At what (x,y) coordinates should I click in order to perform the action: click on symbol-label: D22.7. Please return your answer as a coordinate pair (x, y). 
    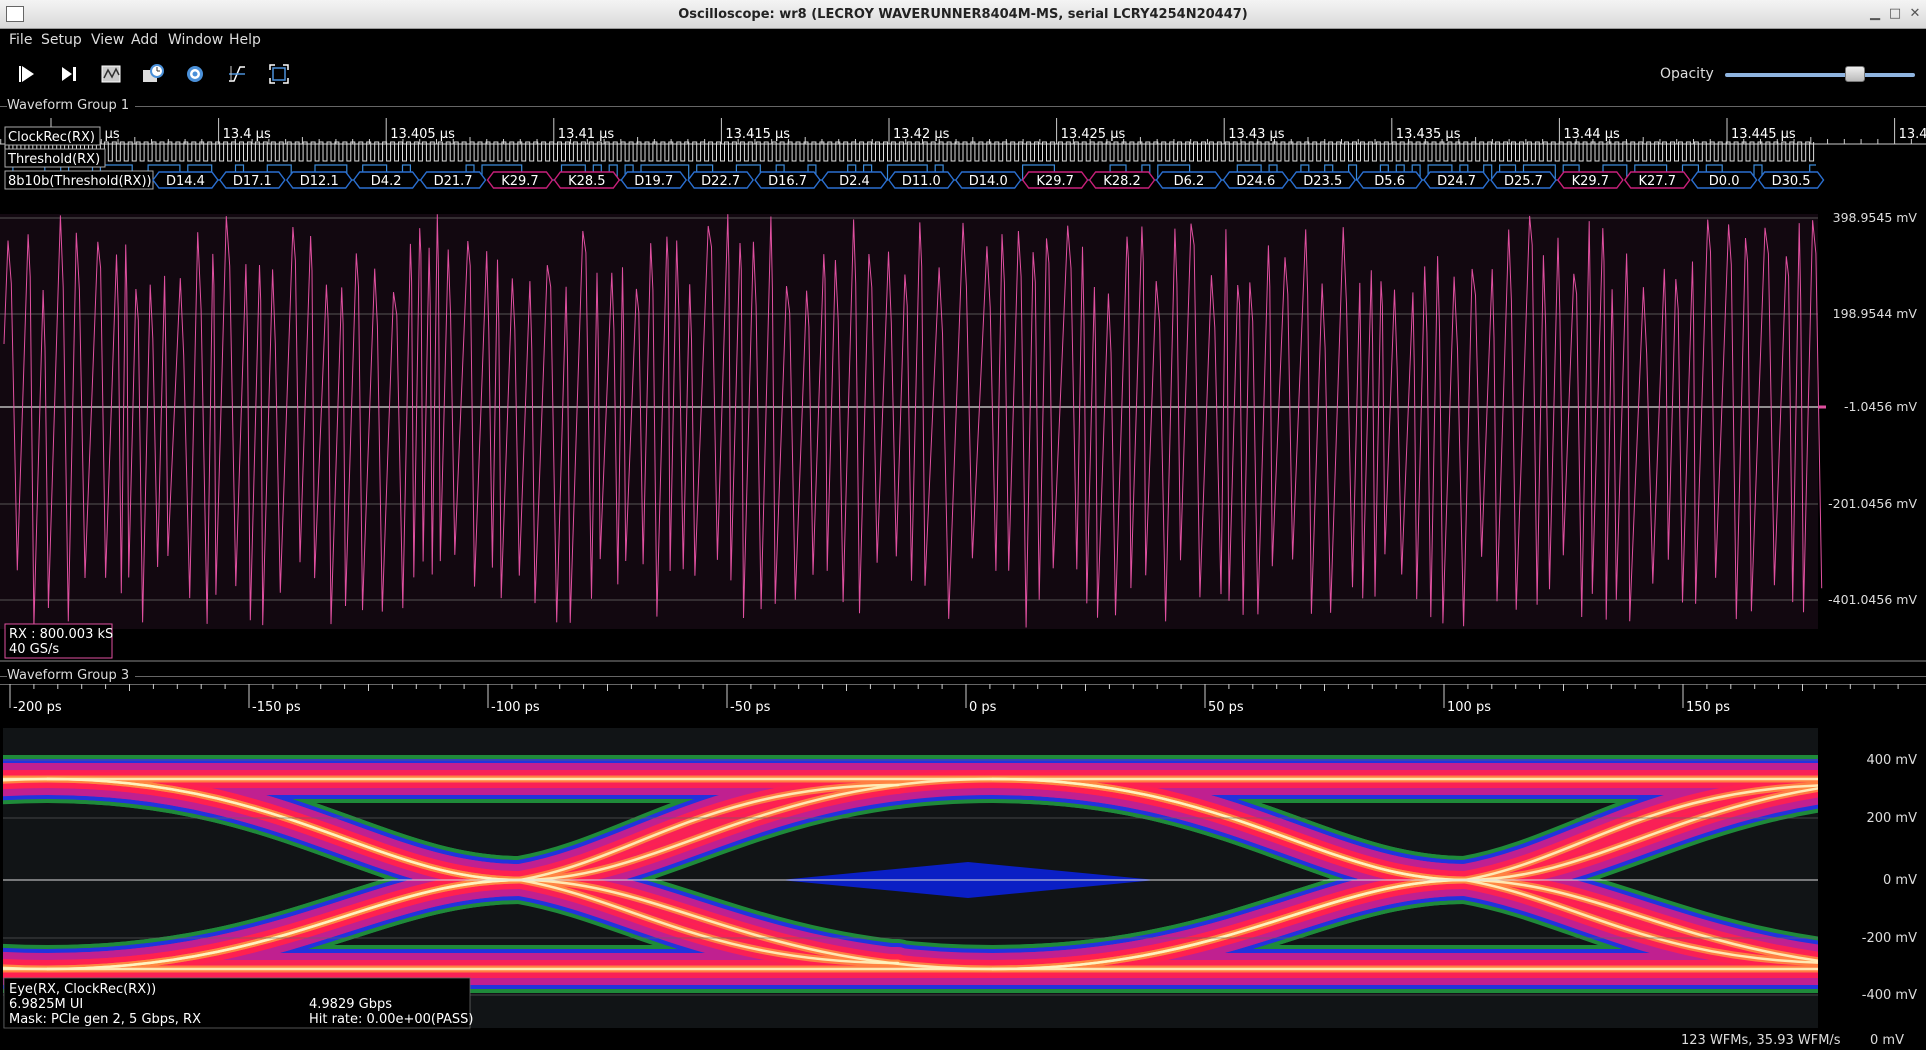
    Looking at the image, I should click on (720, 181).